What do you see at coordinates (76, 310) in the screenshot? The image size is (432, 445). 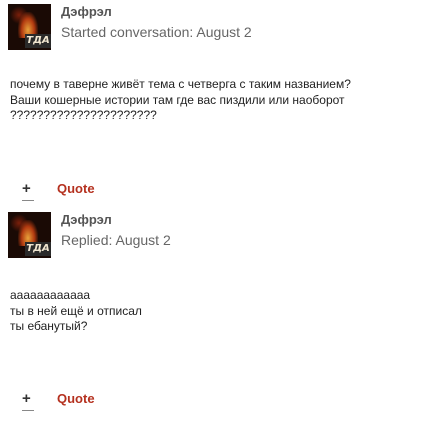 I see `message-line: ты в ней ещё и отписал` at bounding box center [76, 310].